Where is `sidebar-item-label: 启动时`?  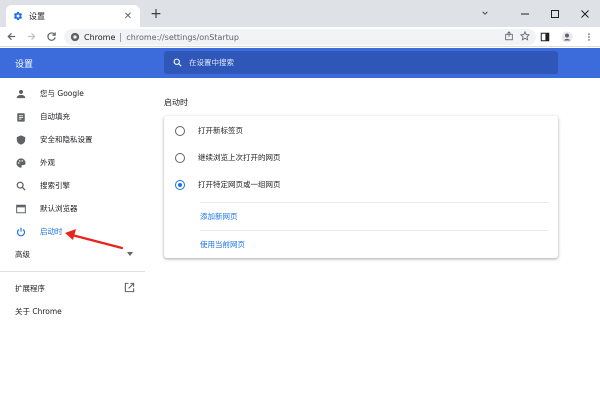 sidebar-item-label: 启动时 is located at coordinates (51, 231).